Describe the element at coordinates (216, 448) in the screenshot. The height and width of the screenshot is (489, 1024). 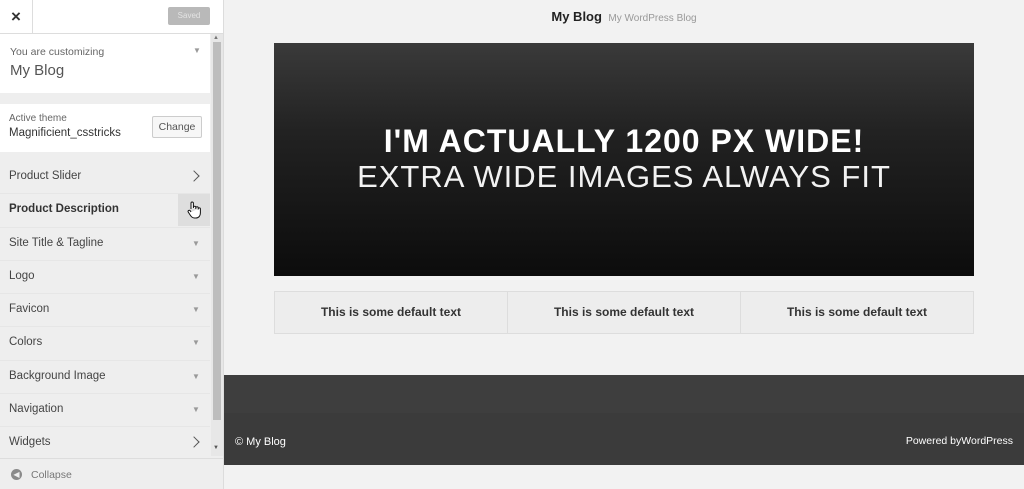
I see `scroll-down-icon: ▼` at that location.